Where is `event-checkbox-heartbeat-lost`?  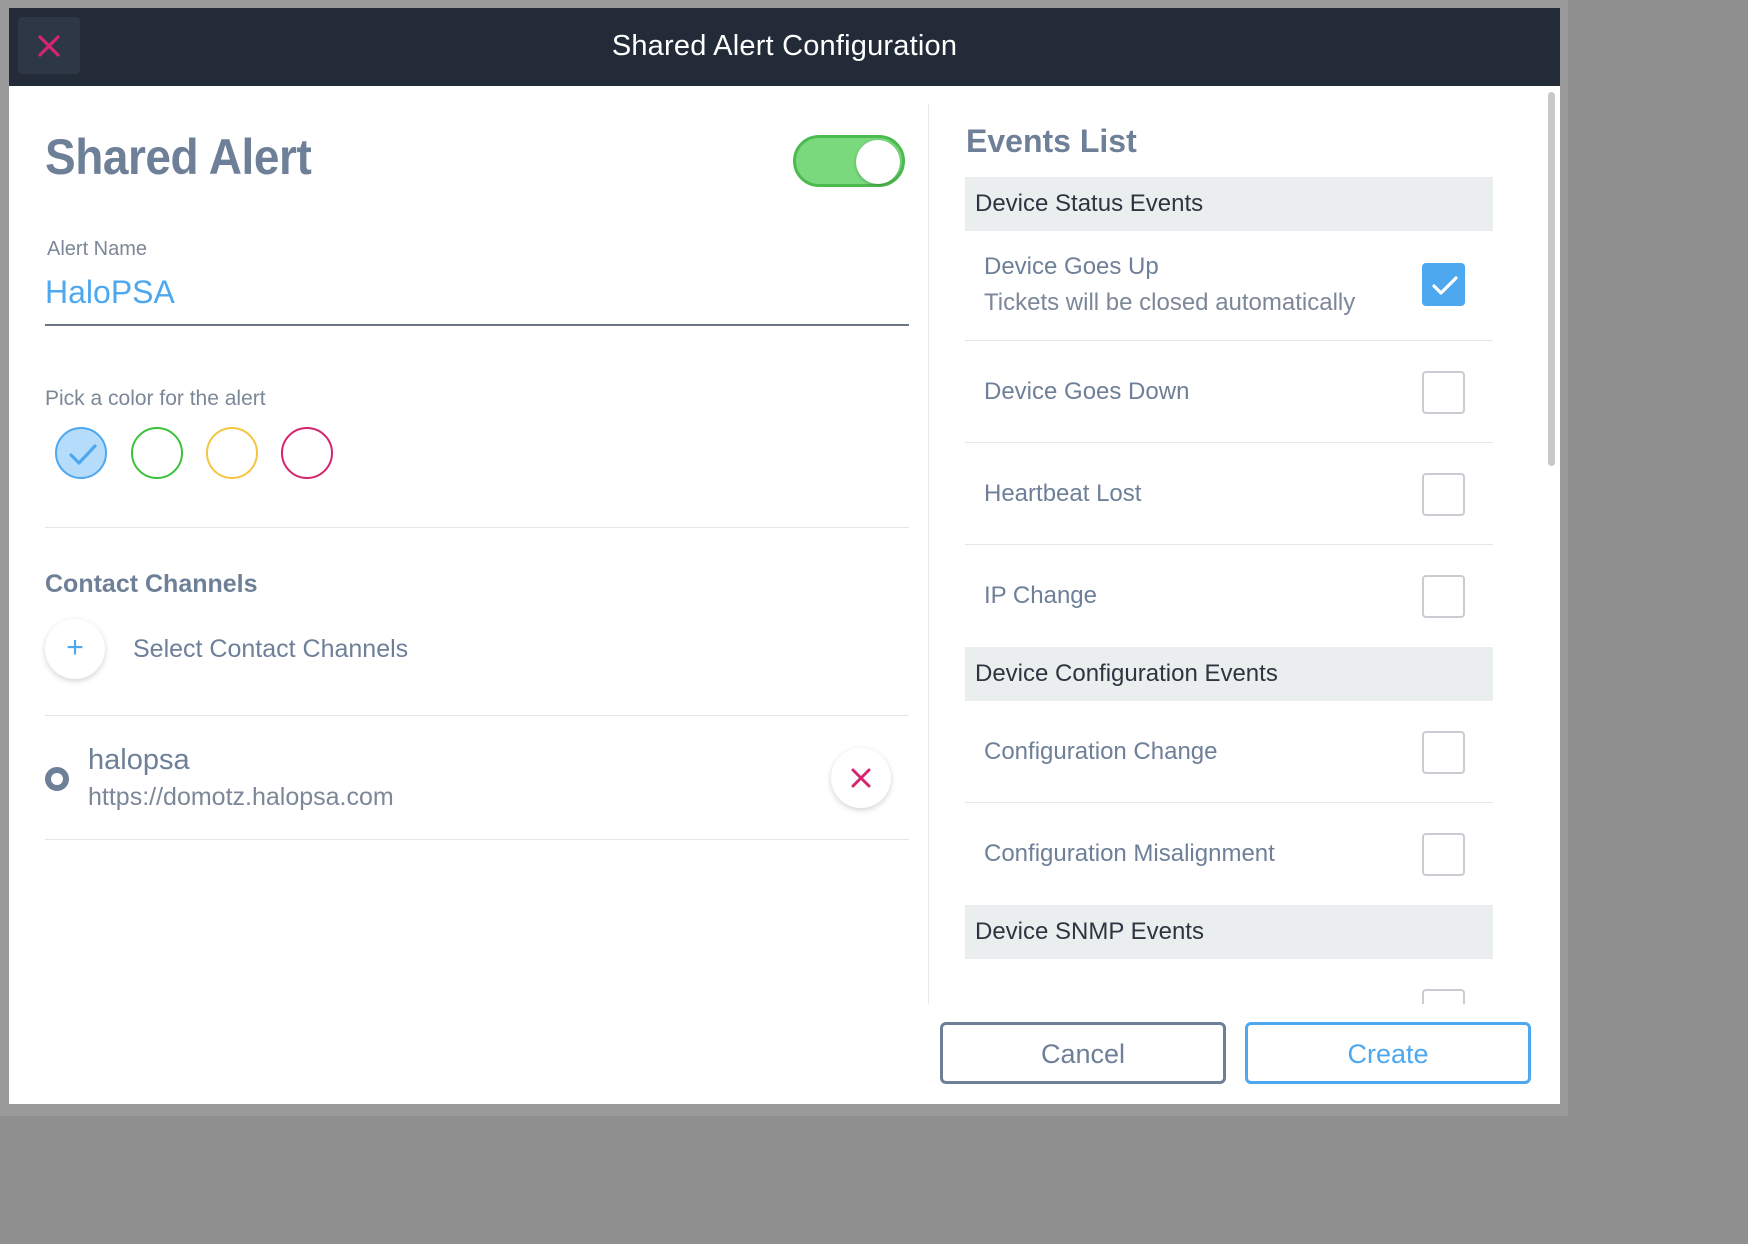 event-checkbox-heartbeat-lost is located at coordinates (1443, 494).